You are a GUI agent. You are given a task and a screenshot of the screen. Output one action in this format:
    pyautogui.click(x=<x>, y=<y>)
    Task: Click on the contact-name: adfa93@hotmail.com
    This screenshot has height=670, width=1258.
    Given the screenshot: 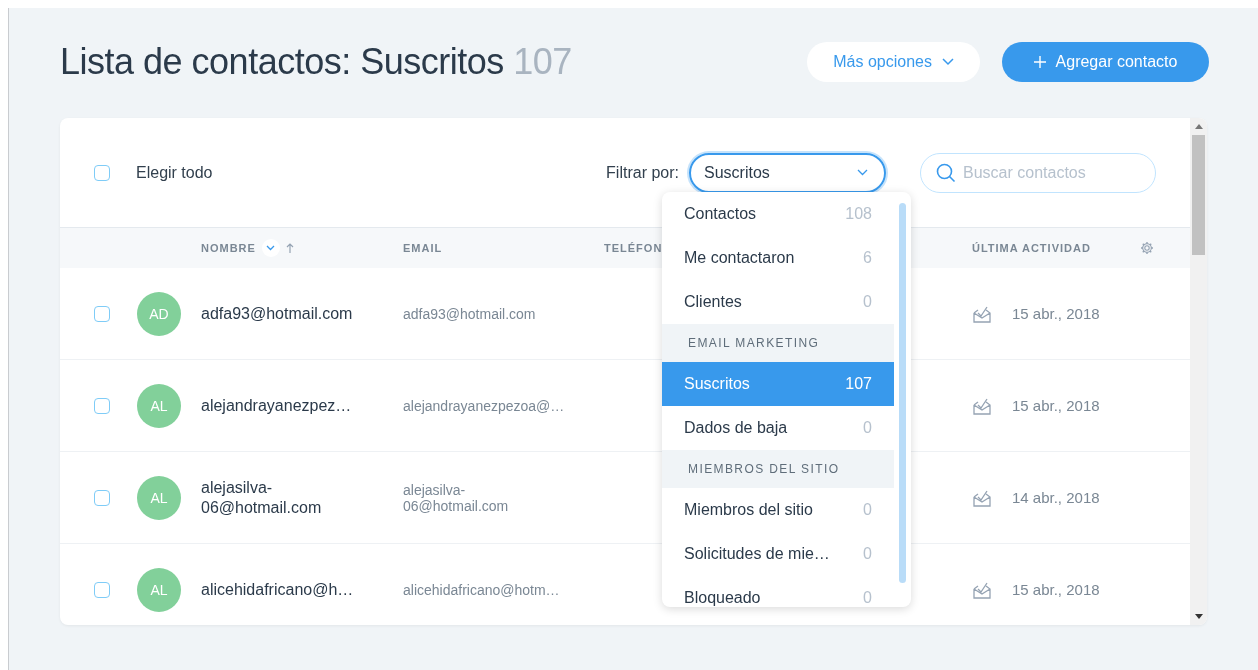 What is the action you would take?
    pyautogui.click(x=287, y=313)
    